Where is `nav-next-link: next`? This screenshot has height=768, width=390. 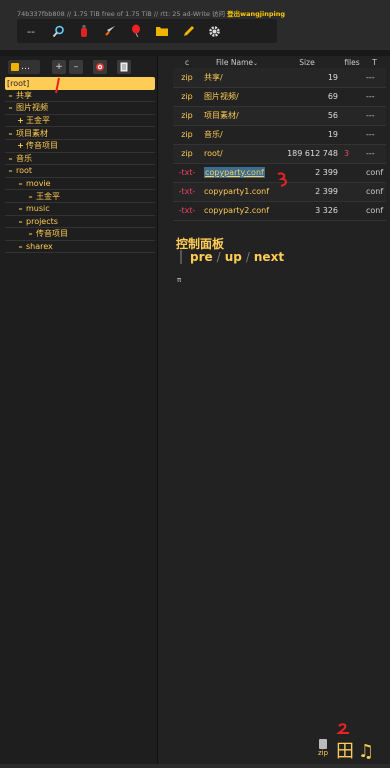 nav-next-link: next is located at coordinates (269, 257).